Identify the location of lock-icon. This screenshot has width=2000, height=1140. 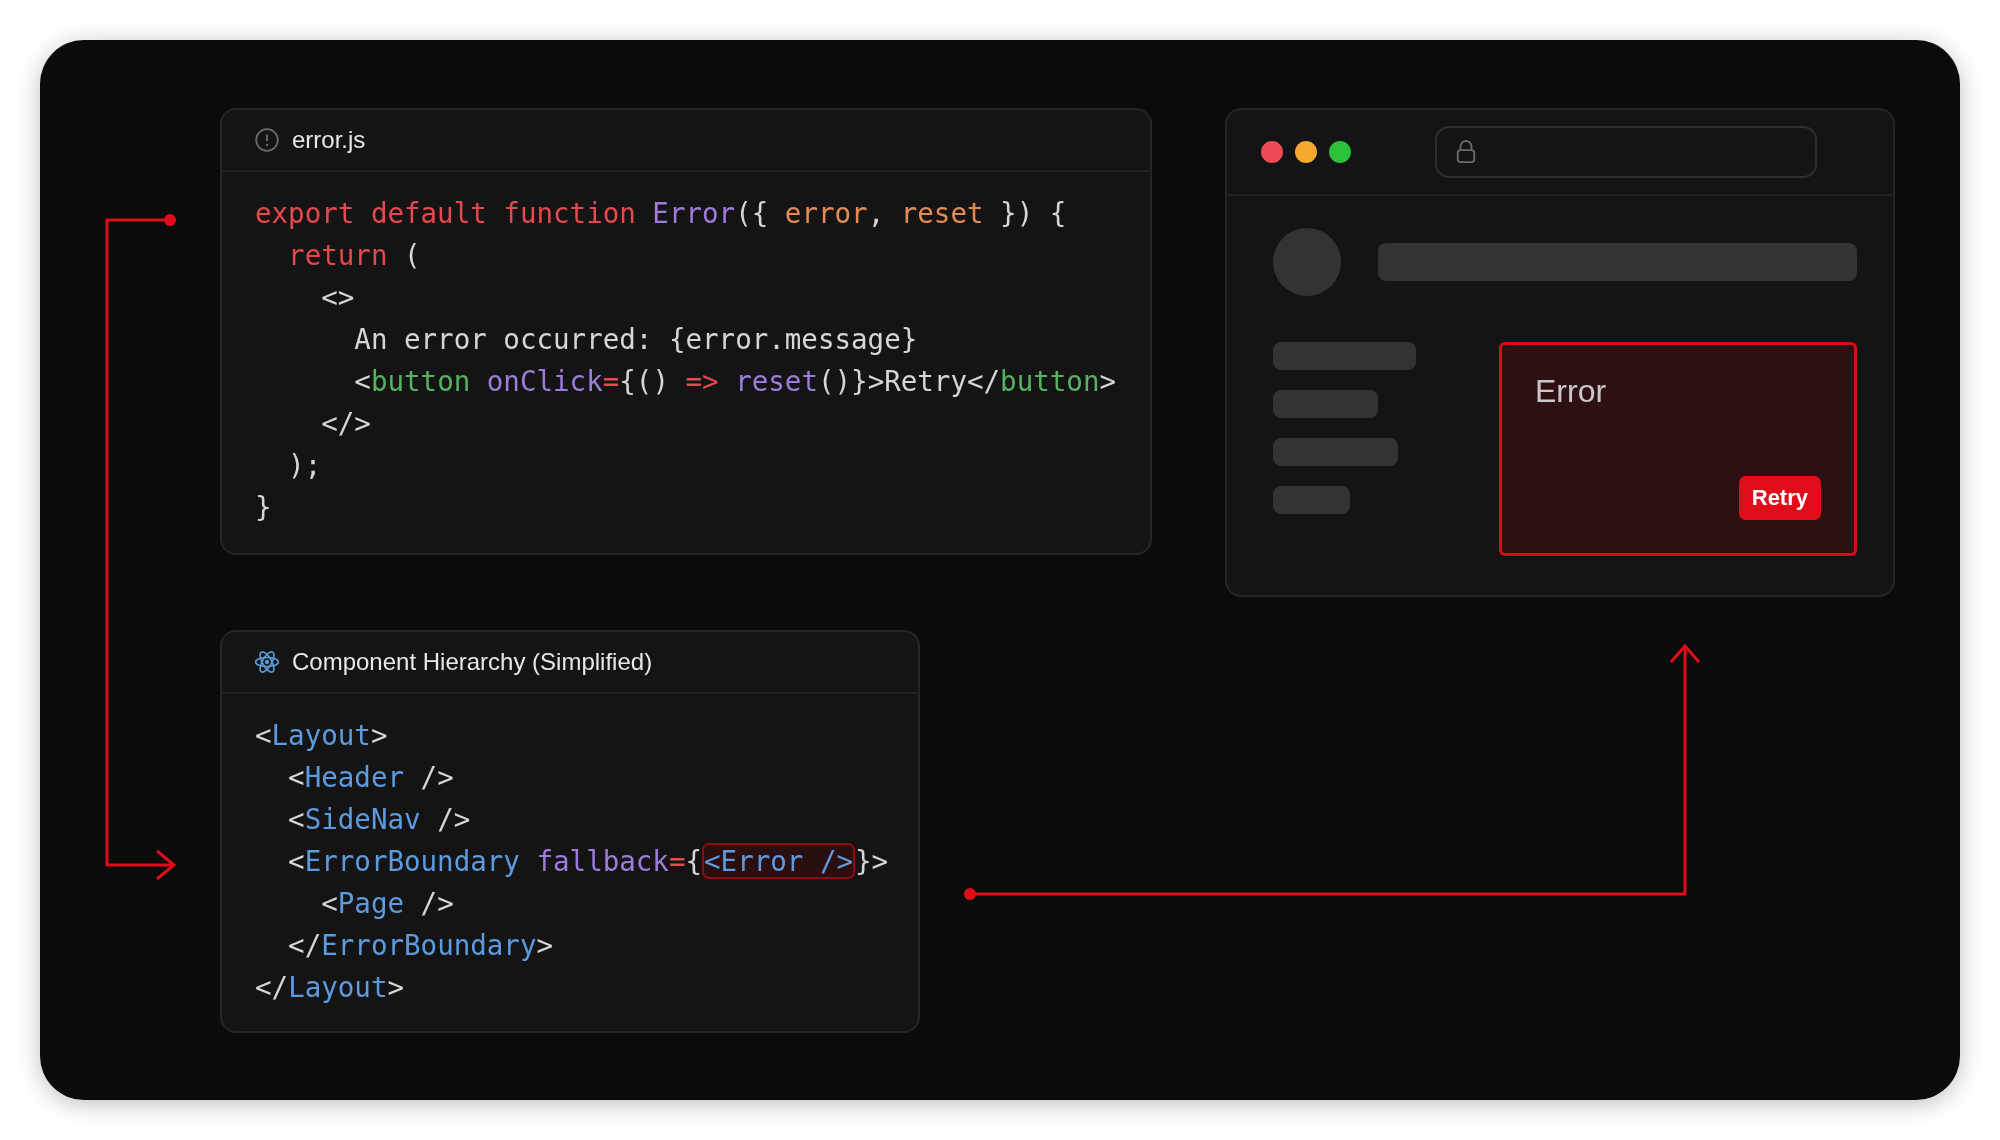
(1466, 152).